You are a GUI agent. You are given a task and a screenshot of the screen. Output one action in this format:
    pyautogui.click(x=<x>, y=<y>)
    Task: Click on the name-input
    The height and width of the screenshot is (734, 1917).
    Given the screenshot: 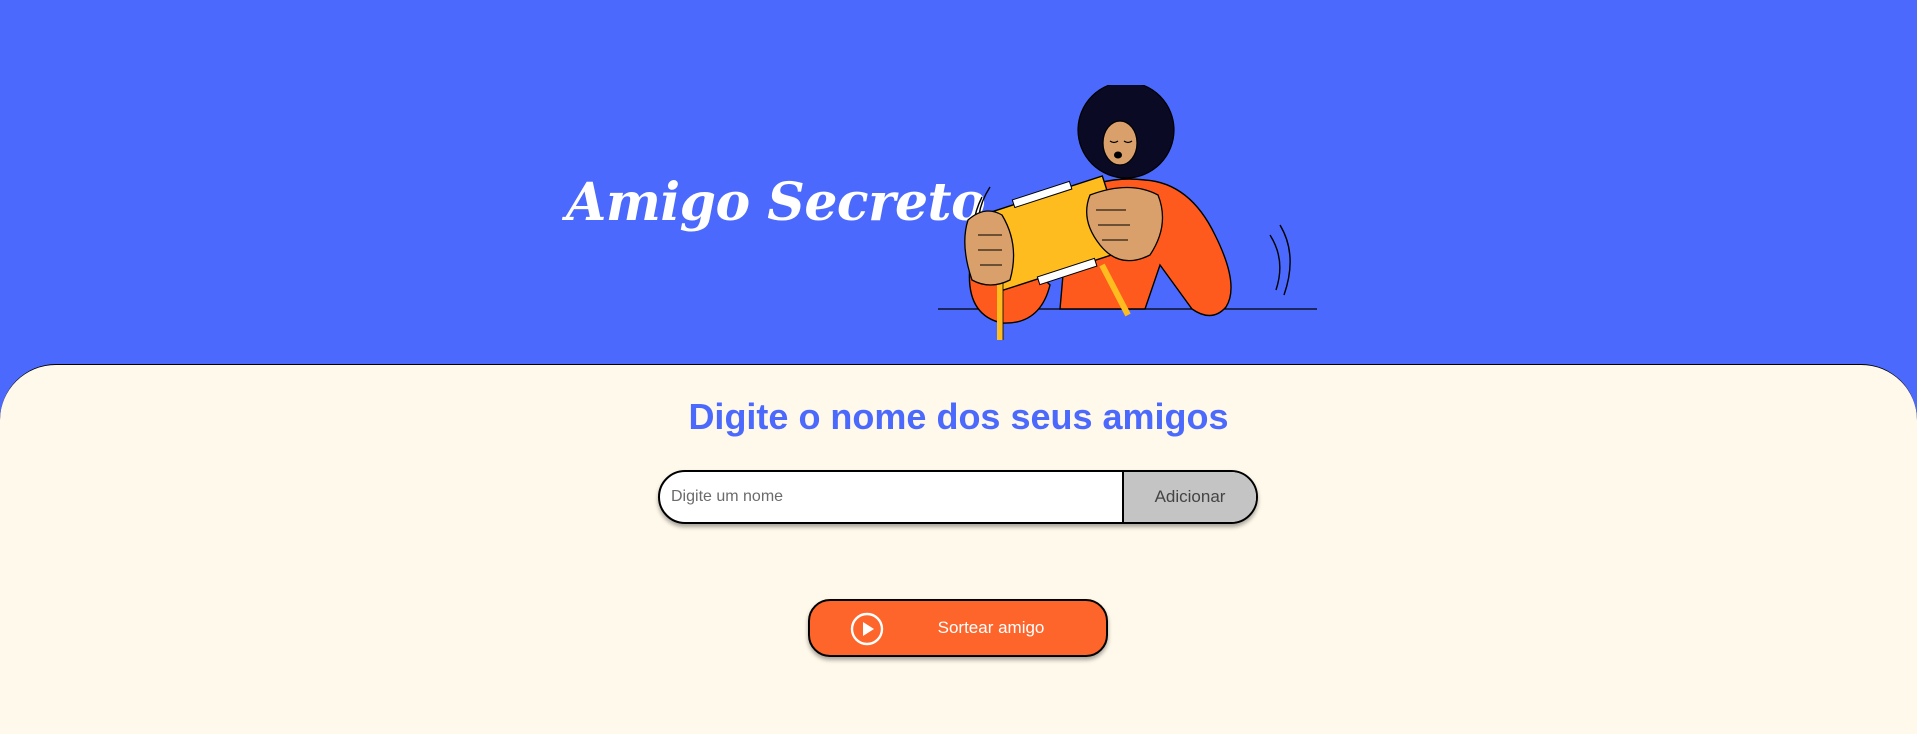 What is the action you would take?
    pyautogui.click(x=891, y=497)
    